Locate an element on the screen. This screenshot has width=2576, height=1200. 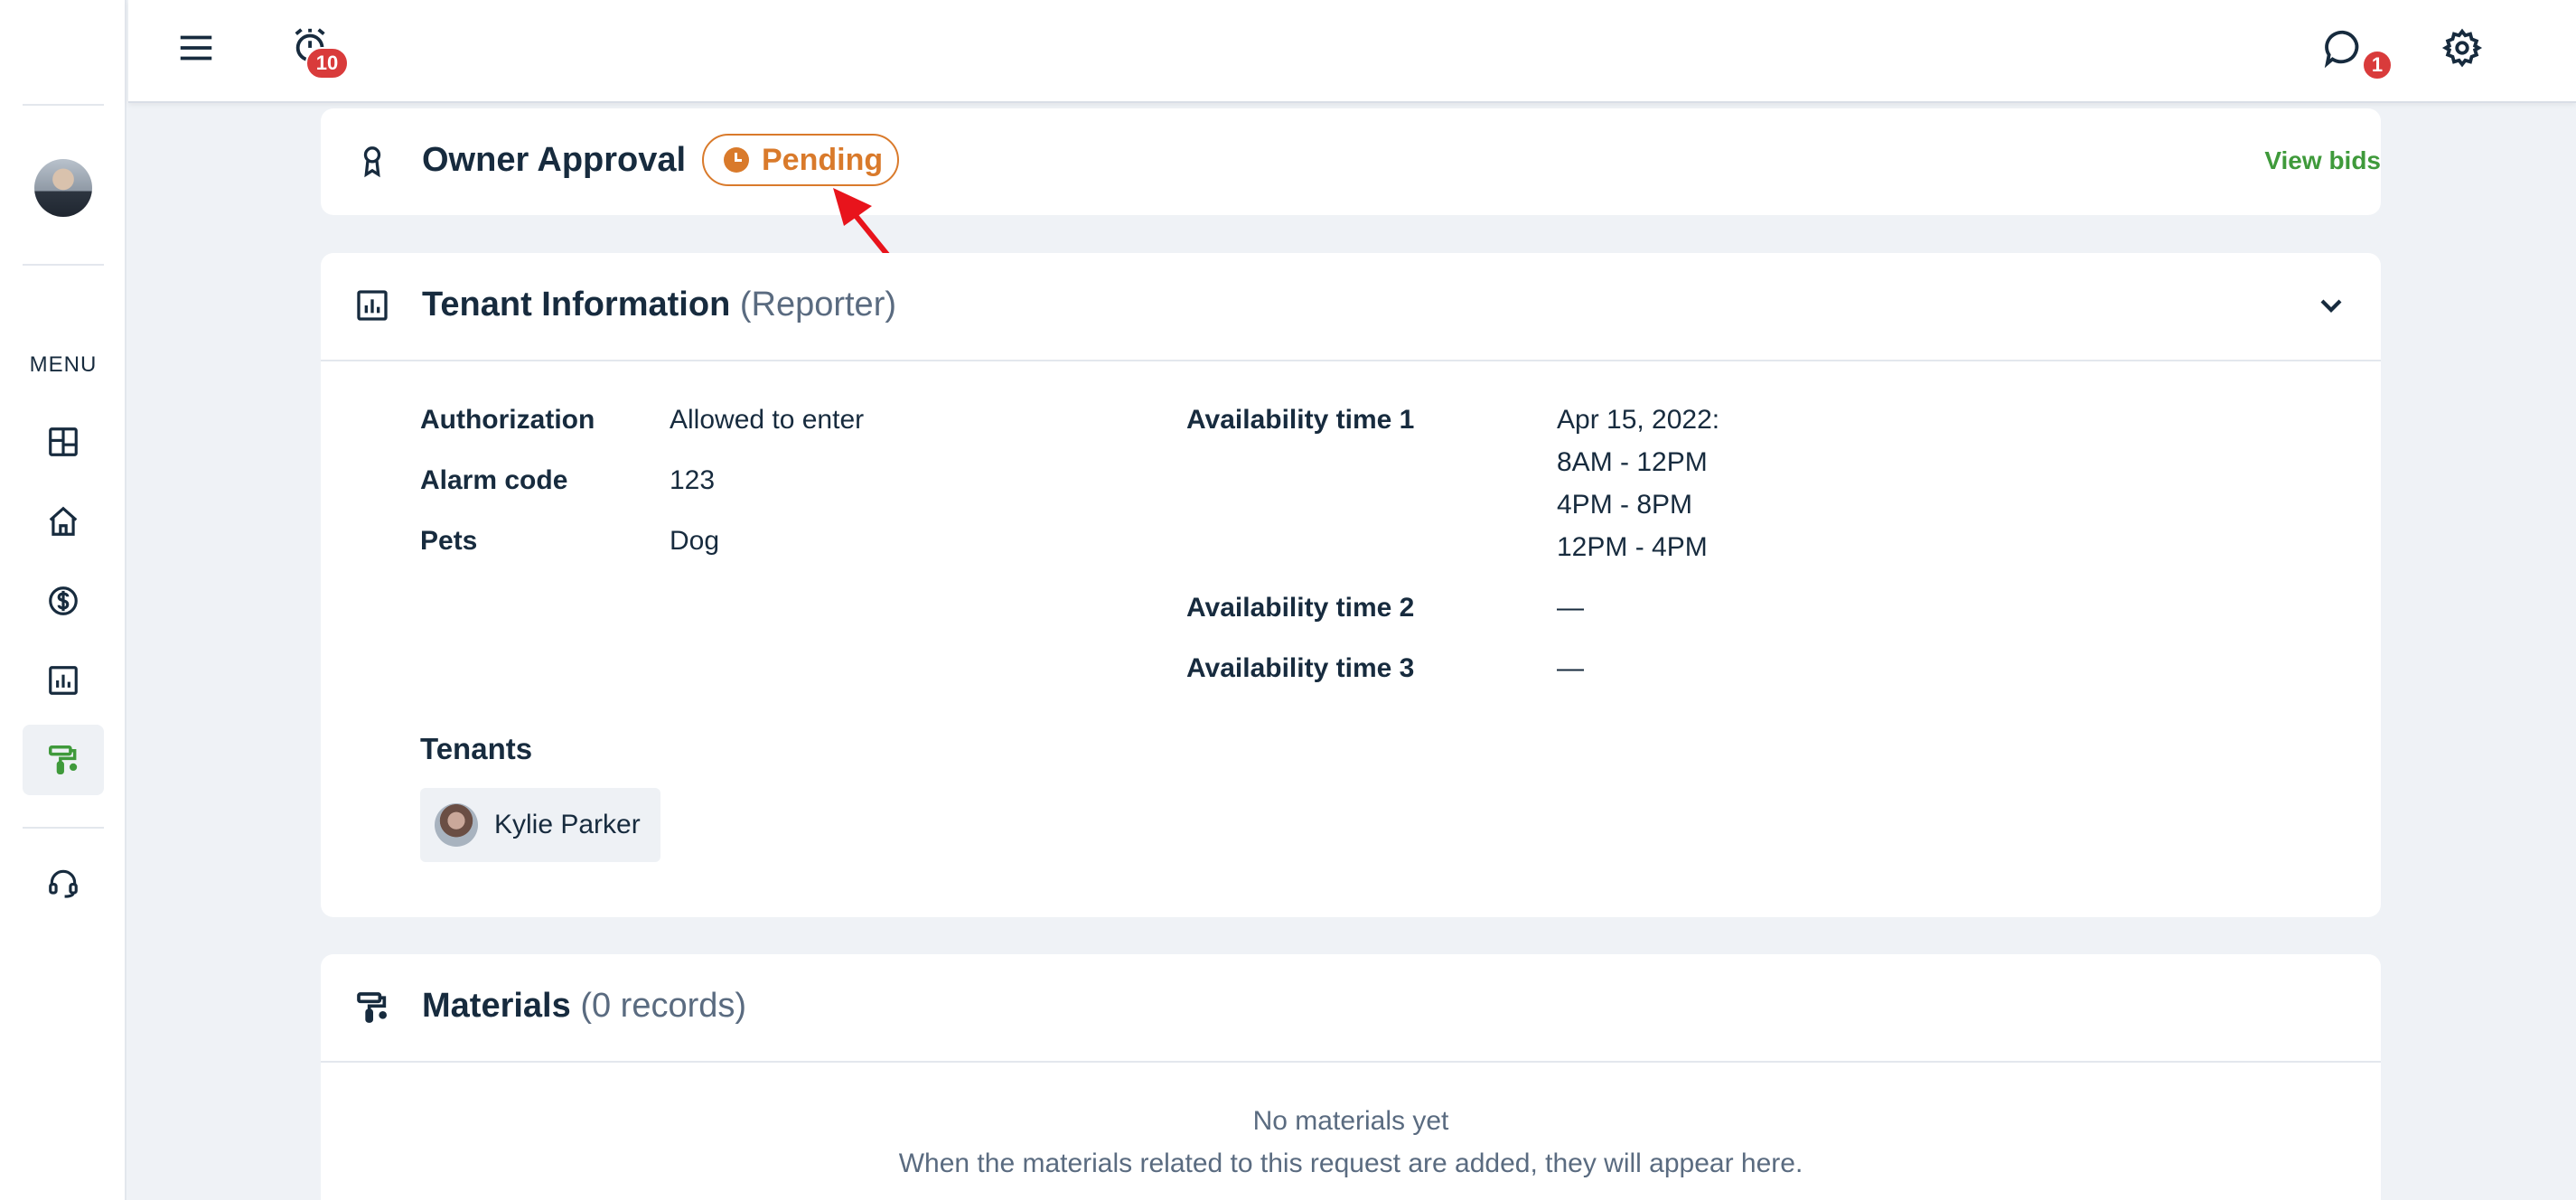
sidebar-item-dashboard is located at coordinates (63, 442).